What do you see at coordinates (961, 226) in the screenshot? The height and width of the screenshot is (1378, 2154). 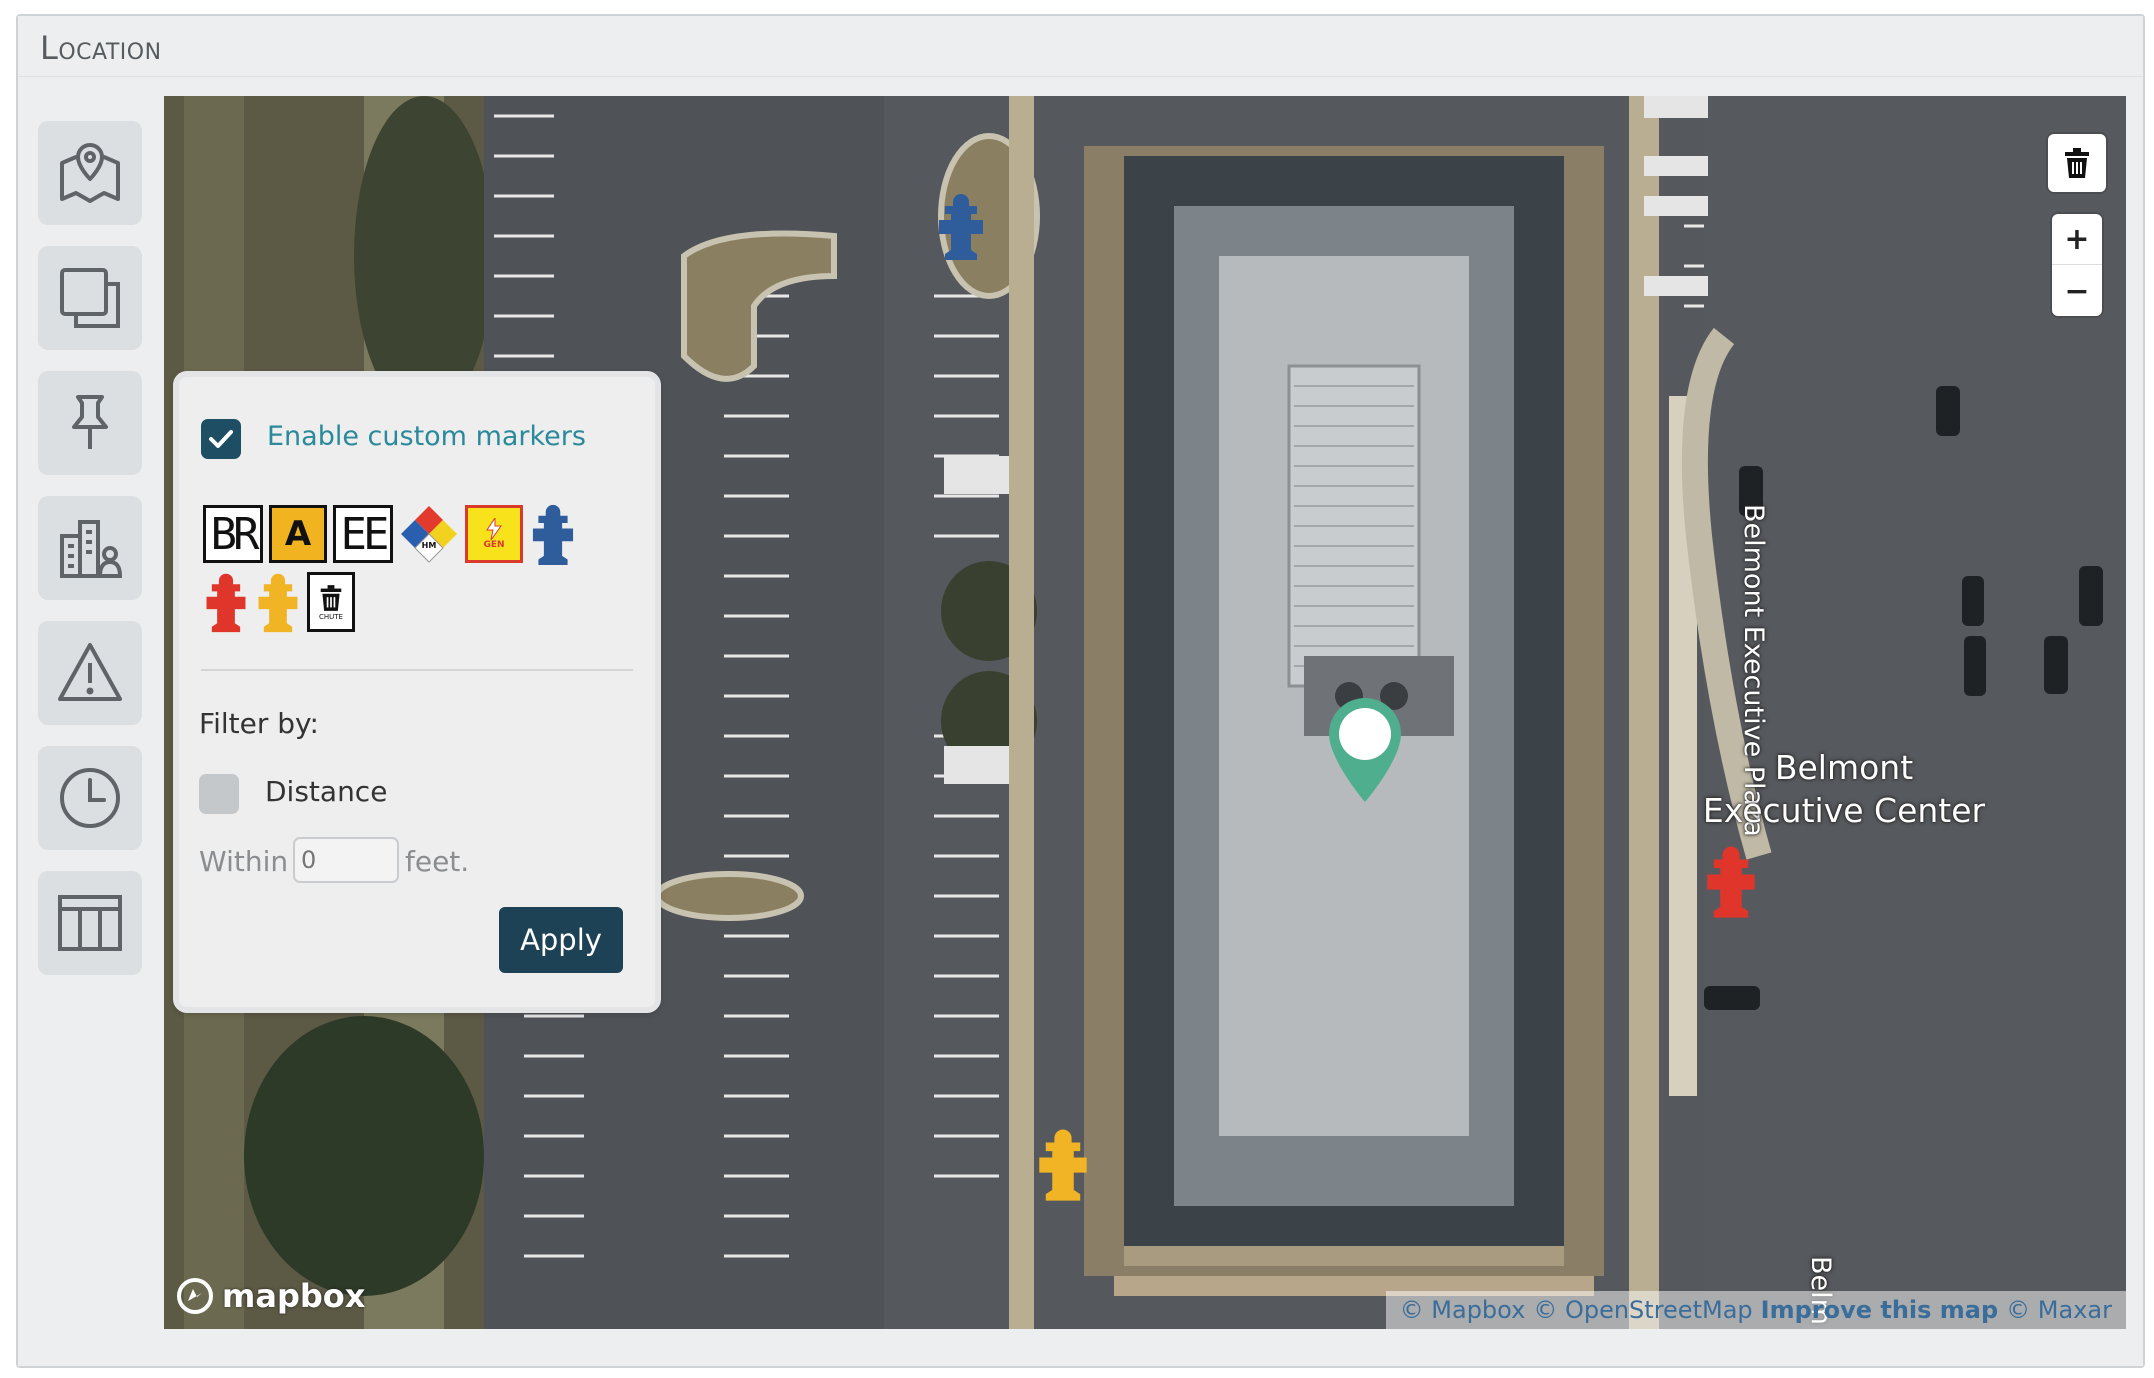 I see `blue-hydrant-marker` at bounding box center [961, 226].